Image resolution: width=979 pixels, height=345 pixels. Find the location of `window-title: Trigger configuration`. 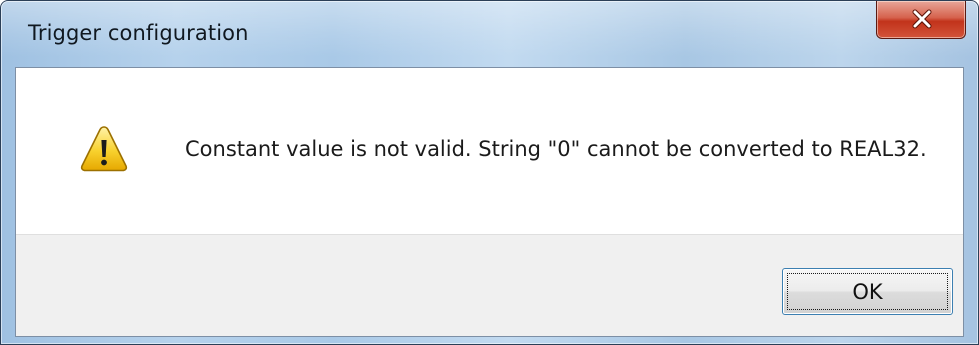

window-title: Trigger configuration is located at coordinates (138, 33).